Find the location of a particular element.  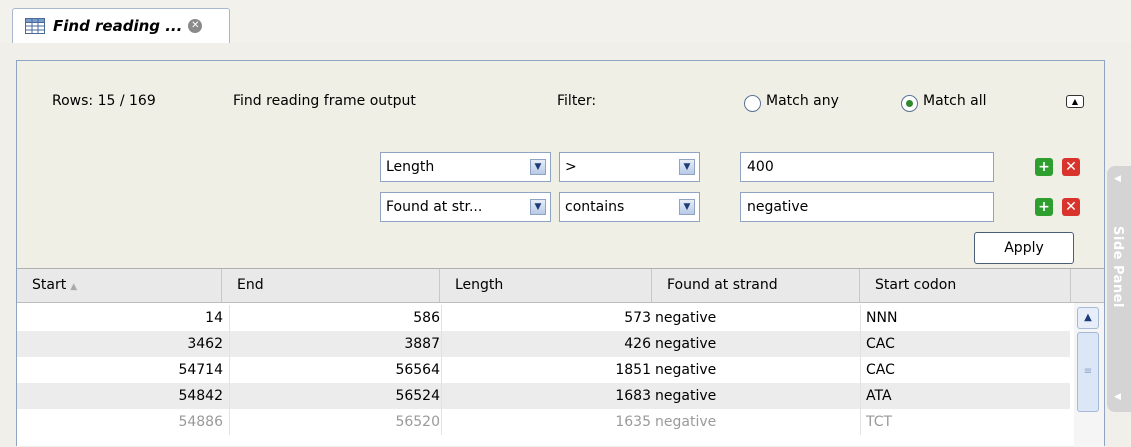

cell-length: 1851 is located at coordinates (633, 370).